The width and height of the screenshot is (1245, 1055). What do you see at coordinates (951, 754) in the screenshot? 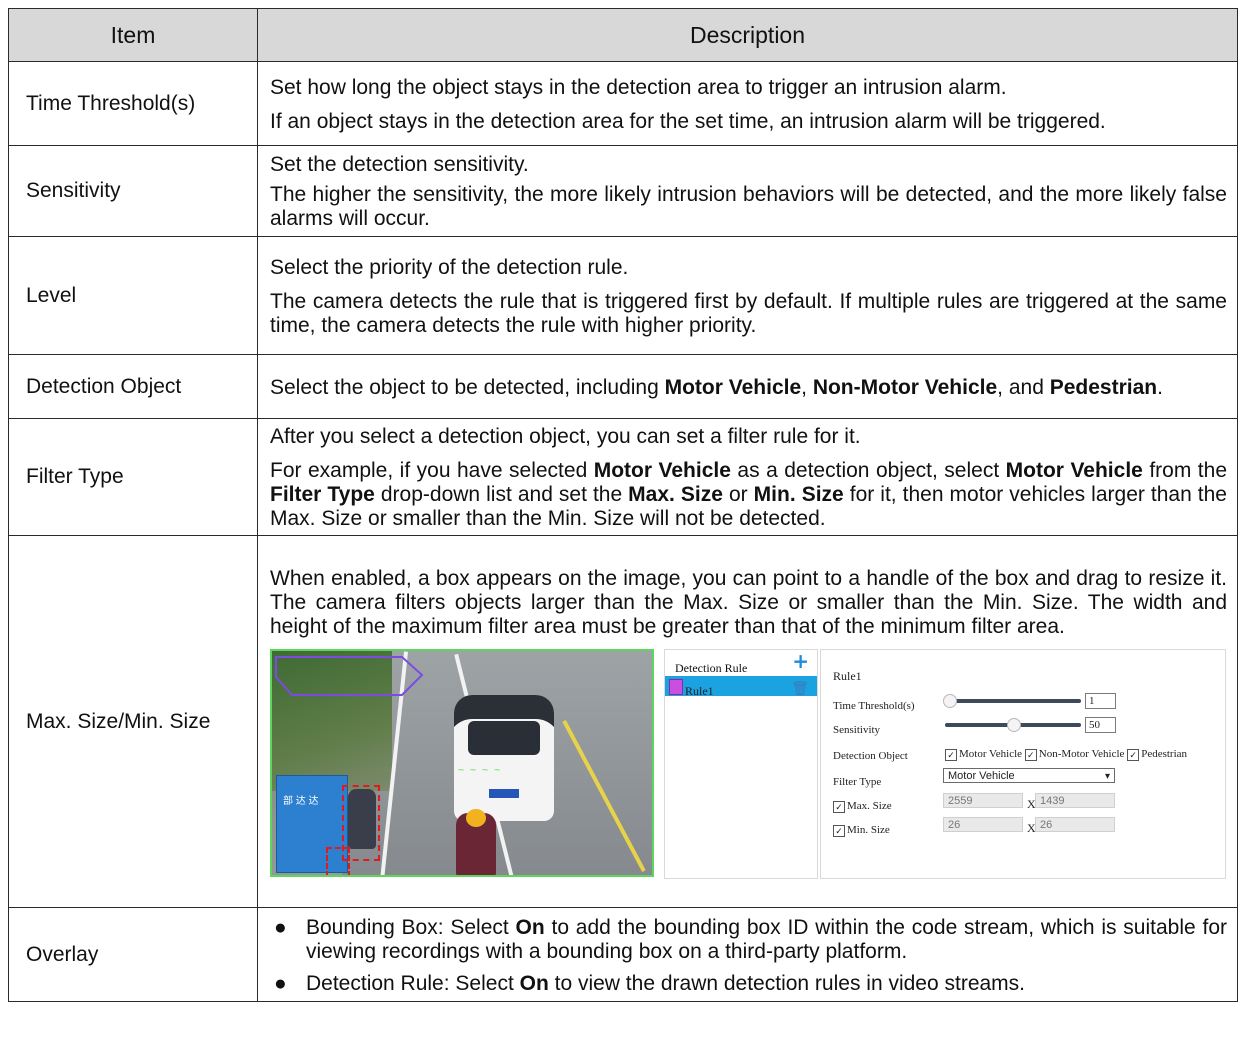
I see `motor-vehicle-checkbox: ✓` at bounding box center [951, 754].